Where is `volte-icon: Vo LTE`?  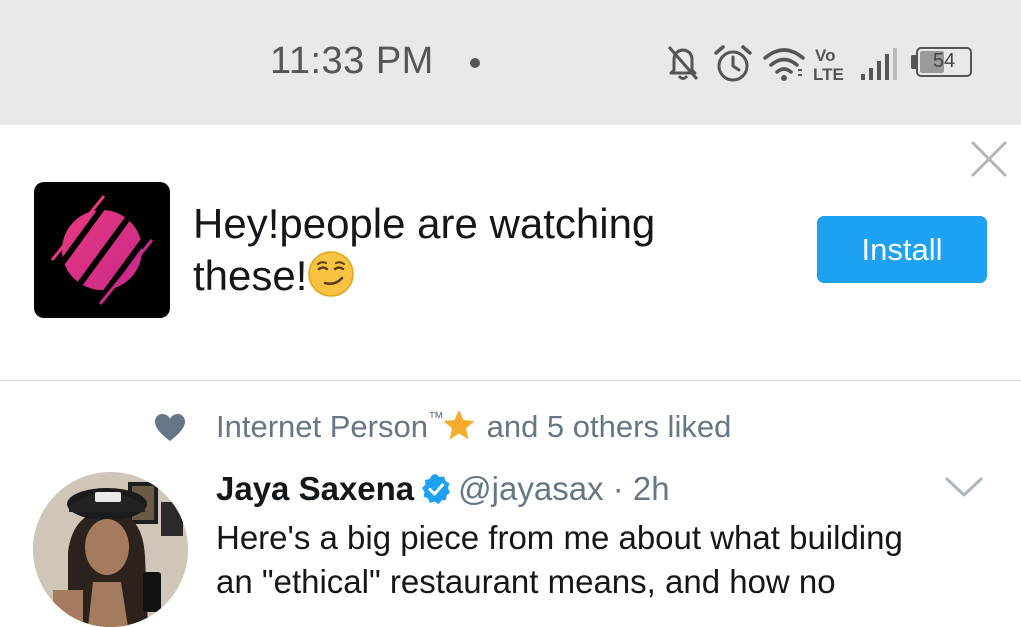 volte-icon: Vo LTE is located at coordinates (828, 65).